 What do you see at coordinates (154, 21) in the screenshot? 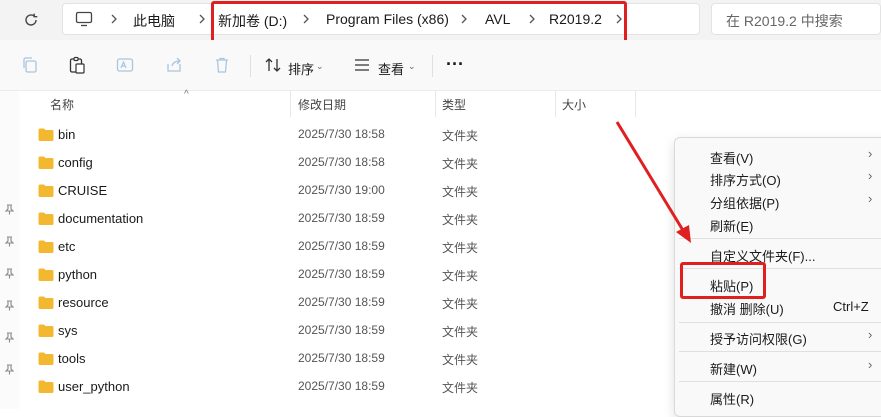
I see `breadcrumb-item-this-pc: 此电脑` at bounding box center [154, 21].